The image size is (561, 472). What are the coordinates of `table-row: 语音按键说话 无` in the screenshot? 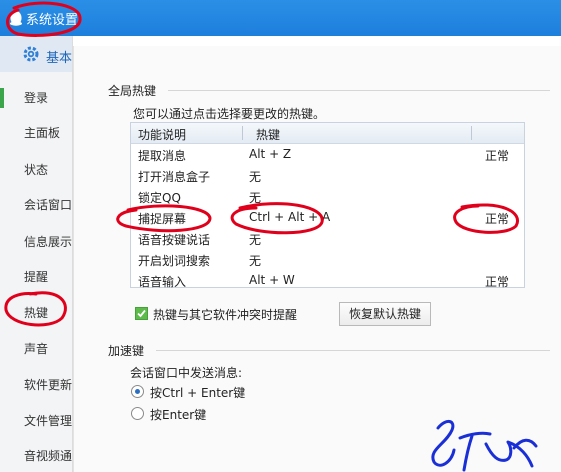 It's located at (327, 238).